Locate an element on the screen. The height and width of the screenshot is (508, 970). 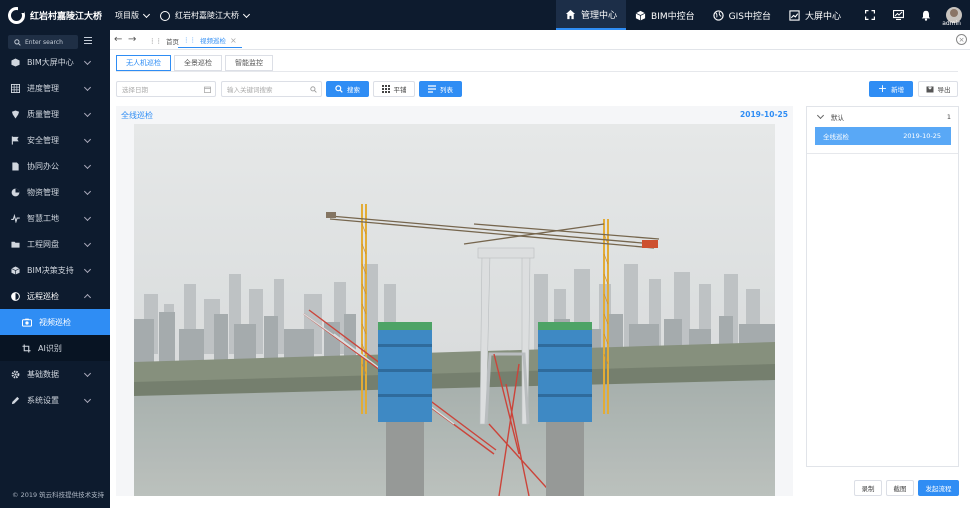
sidebar-item-quality: 质量管理 is located at coordinates (55, 114).